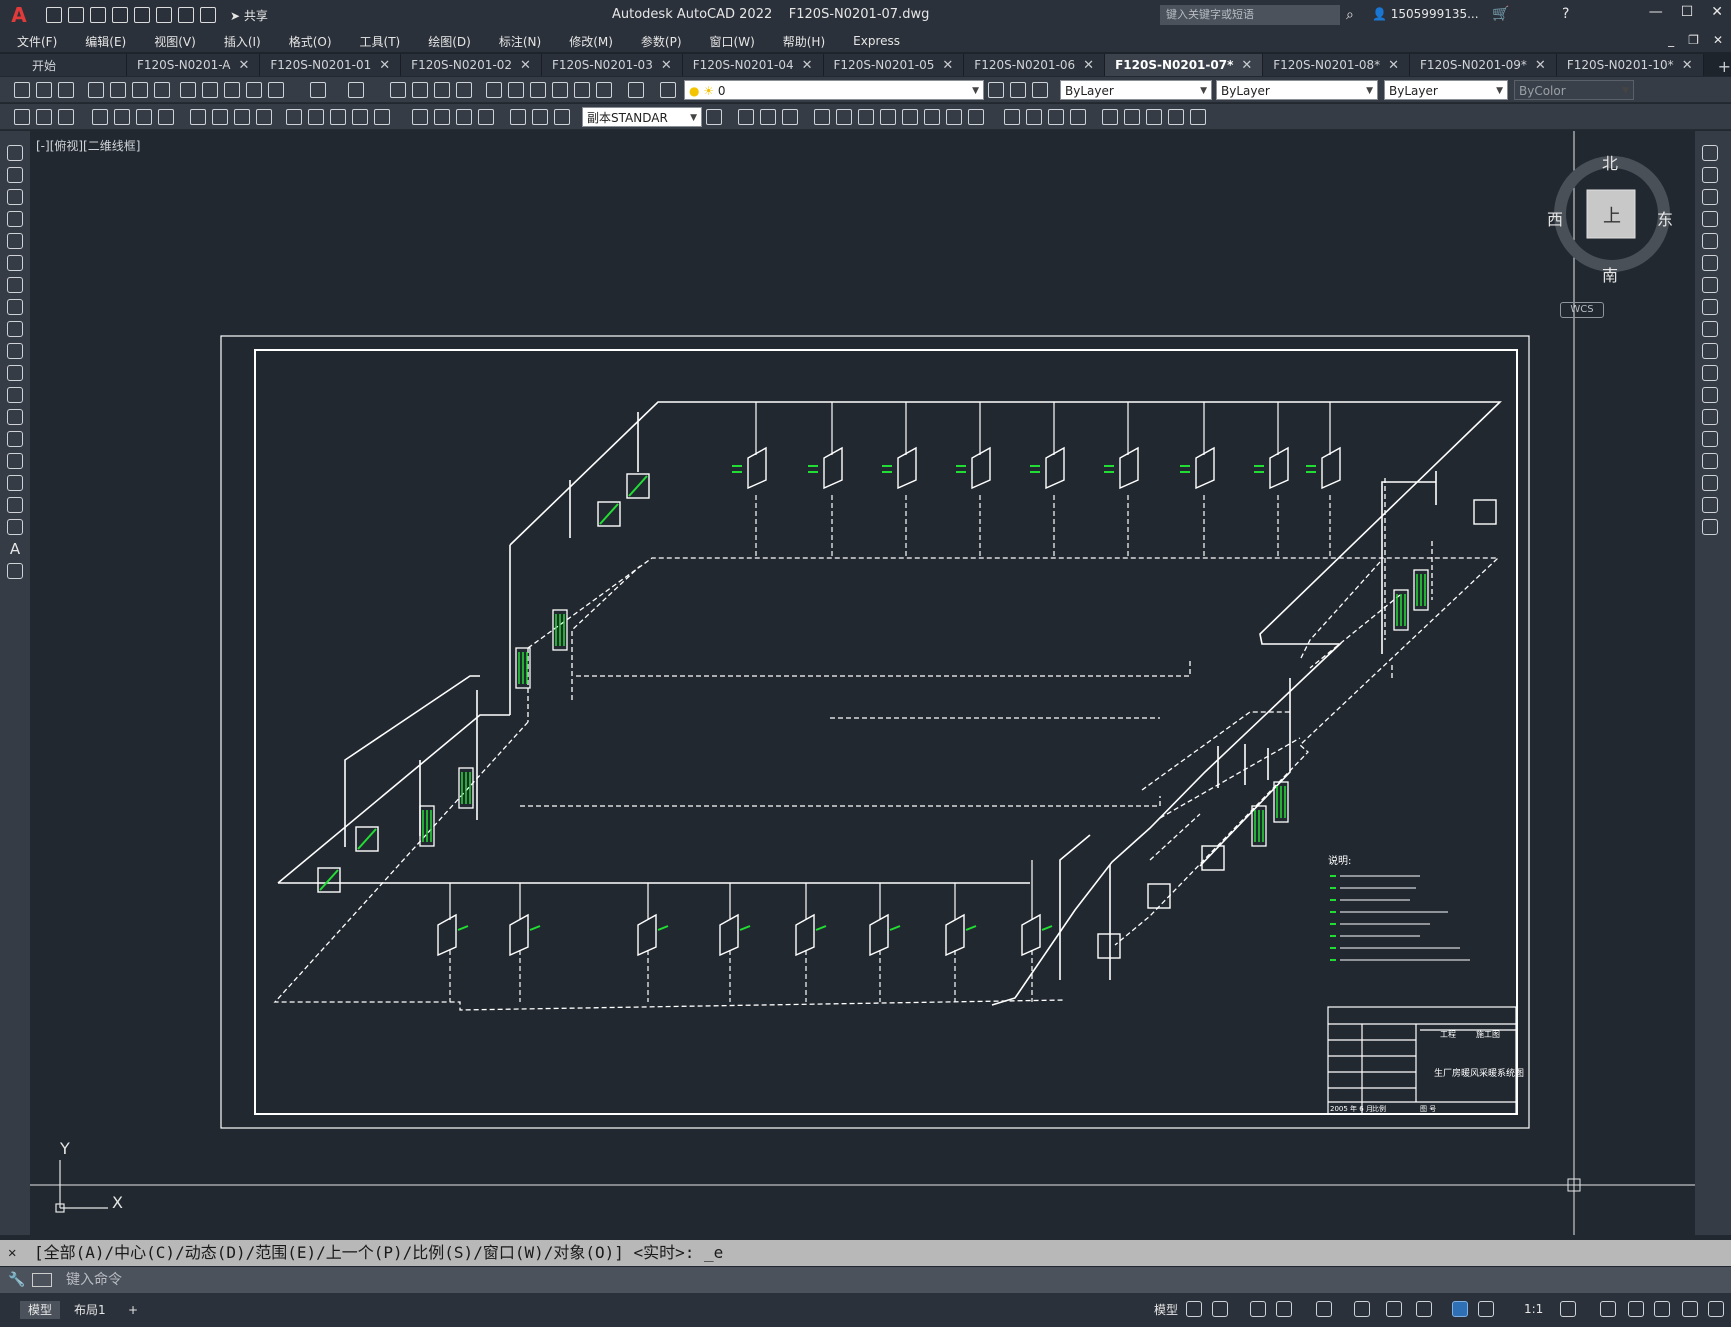 The height and width of the screenshot is (1327, 1731). I want to click on mirror-icon, so click(1710, 197).